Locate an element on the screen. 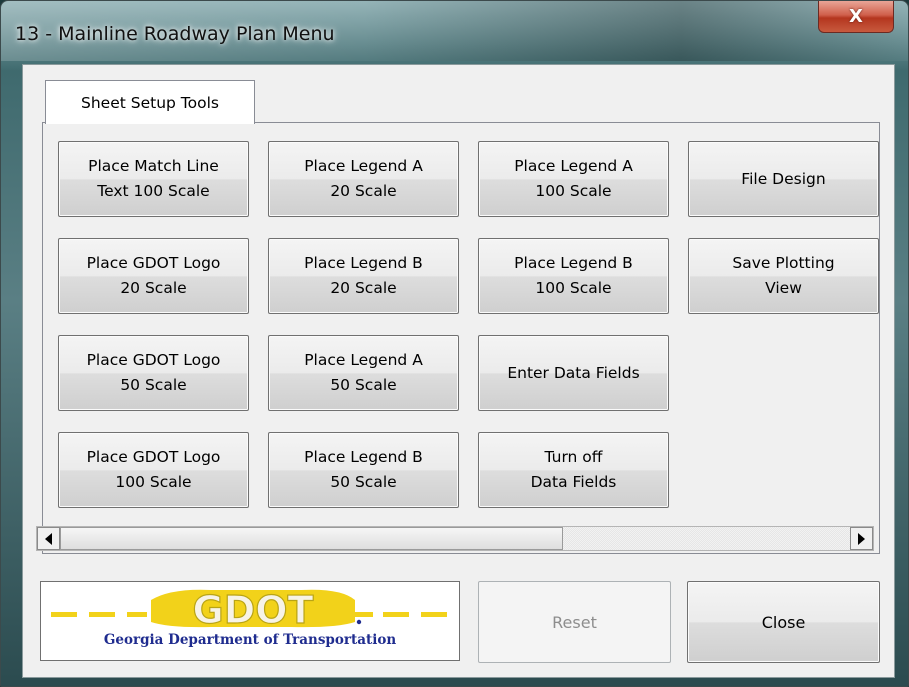  turn-off-data-fields-button: Turn off Data Fields is located at coordinates (573, 470).